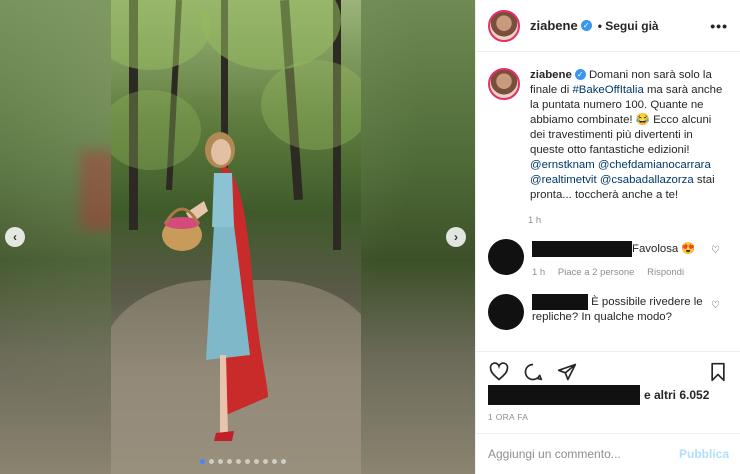  I want to click on caption-avatar, so click(504, 84).